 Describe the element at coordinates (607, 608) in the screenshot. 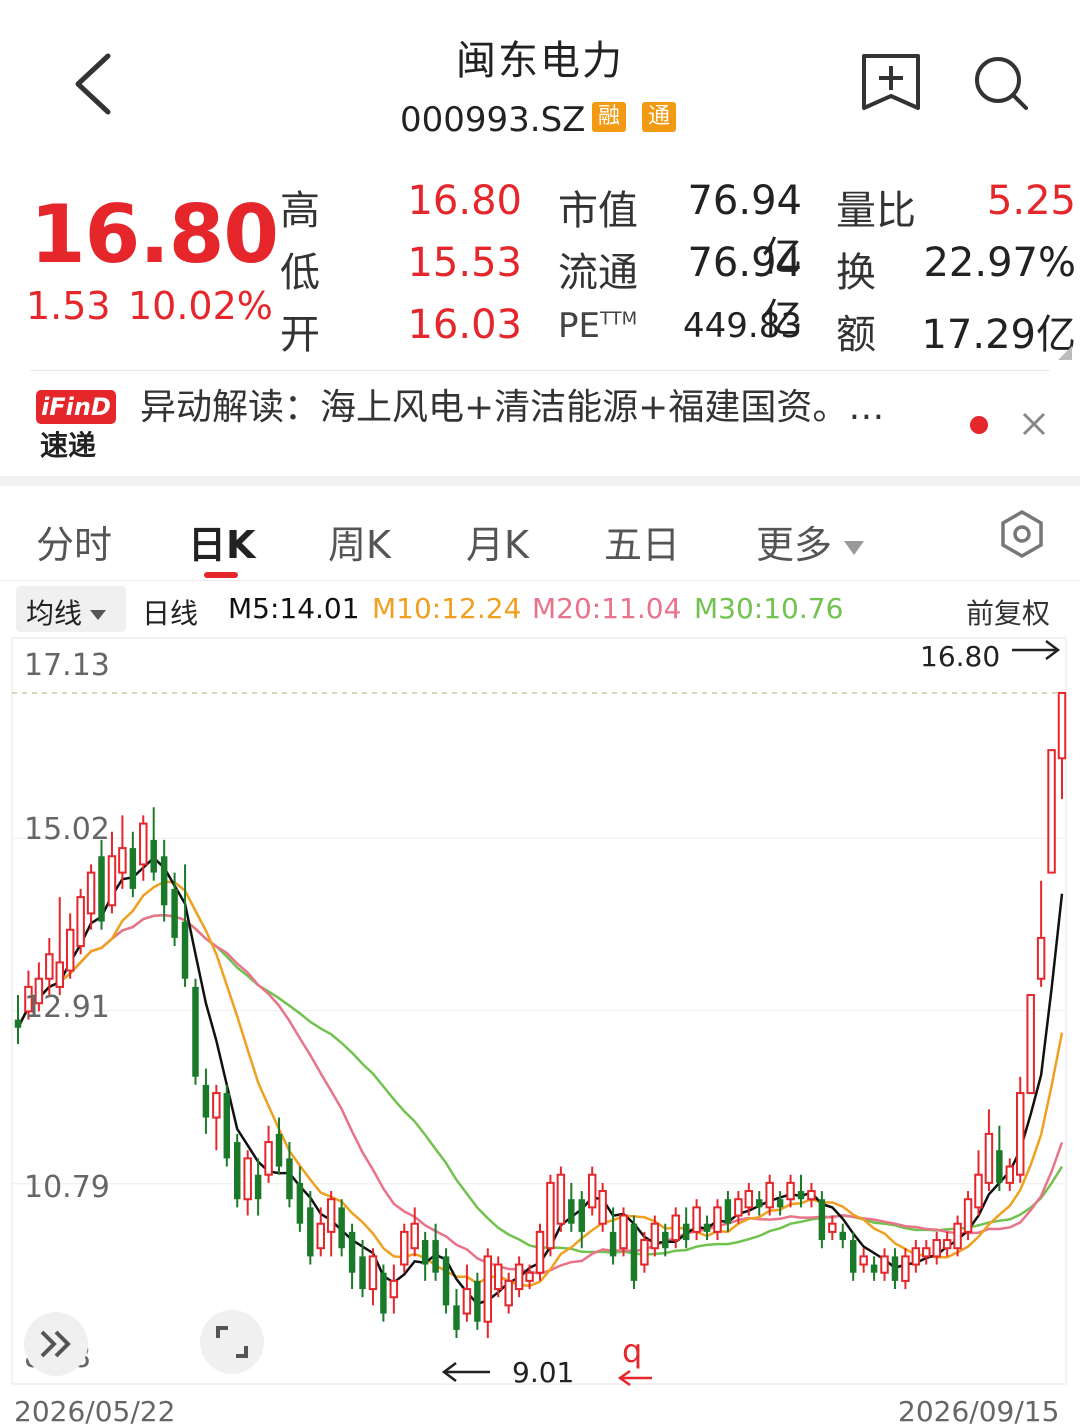

I see `ma20-value: M20:11.04` at that location.